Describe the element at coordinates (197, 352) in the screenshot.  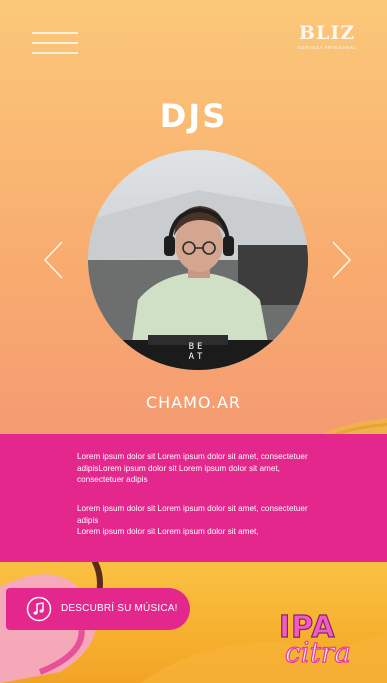
I see `shirt-print: BE AT` at that location.